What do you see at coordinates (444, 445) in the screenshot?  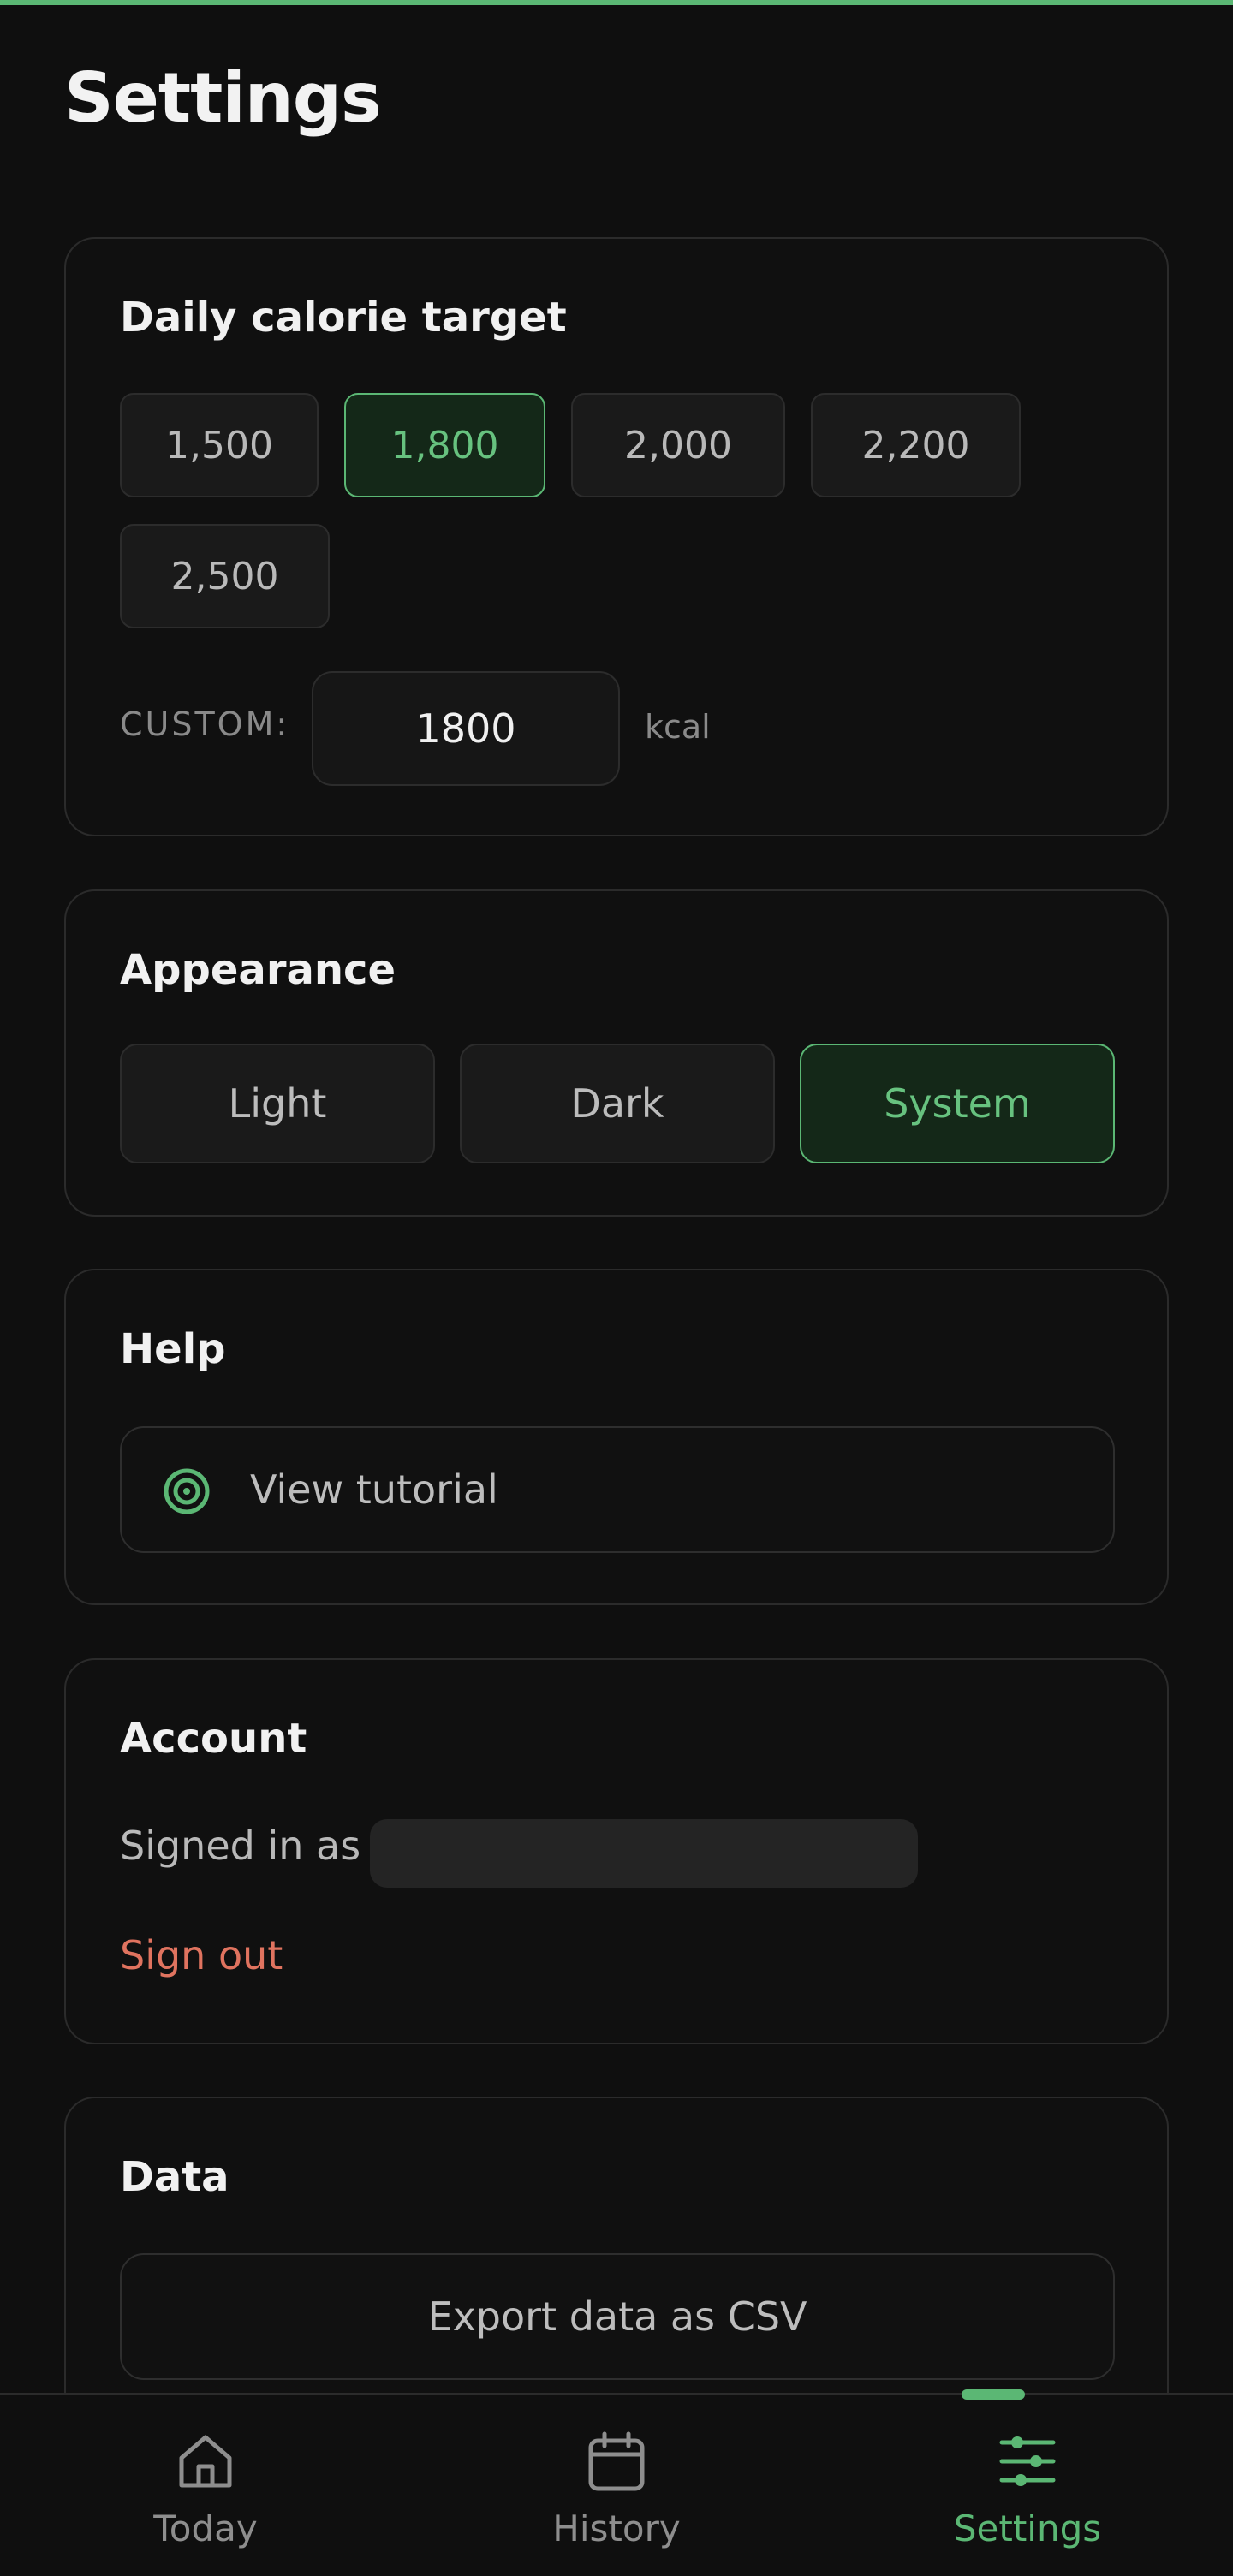 I see `preset-chip-1800: 1,800` at bounding box center [444, 445].